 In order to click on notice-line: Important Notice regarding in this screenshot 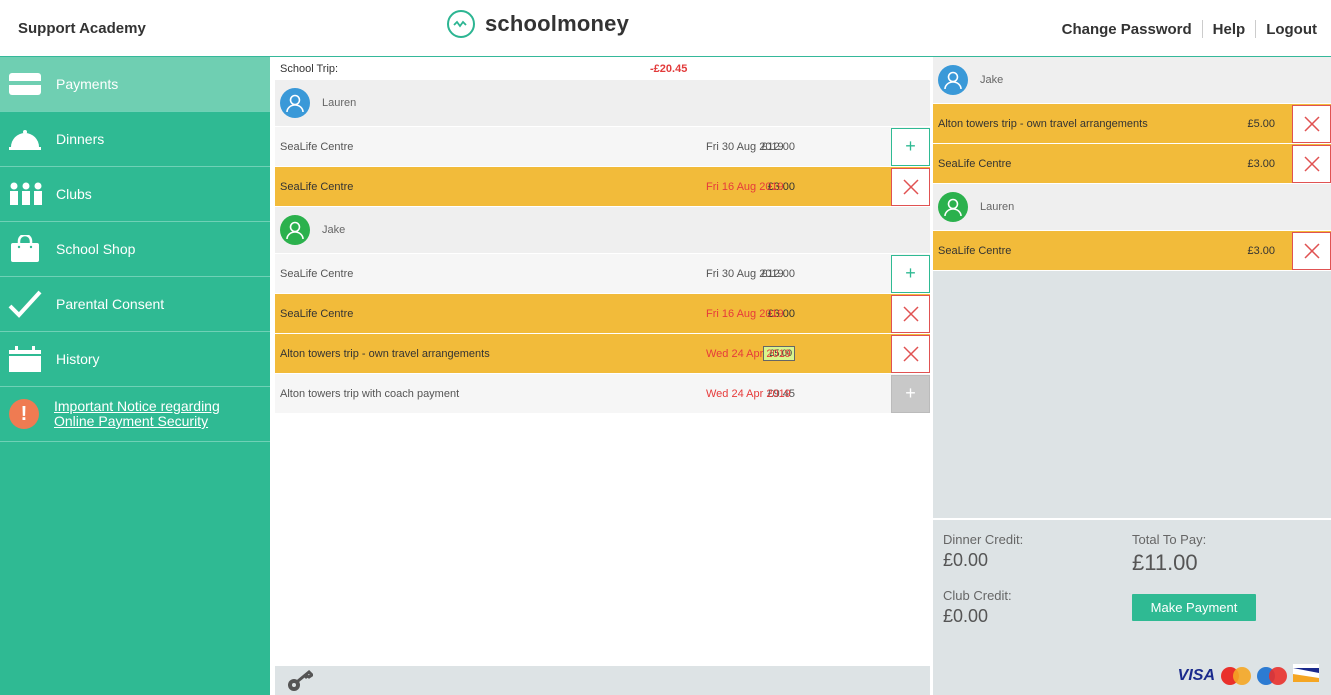, I will do `click(137, 406)`.